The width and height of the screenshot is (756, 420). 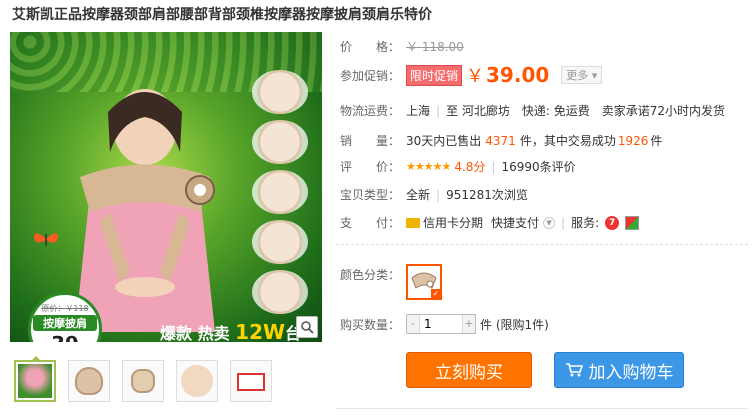 I want to click on sales-label: 销 量：, so click(x=370, y=141).